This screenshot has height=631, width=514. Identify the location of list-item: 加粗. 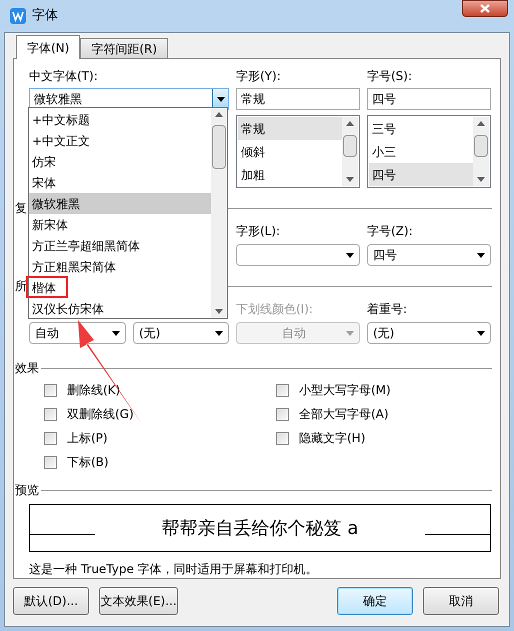
(290, 174).